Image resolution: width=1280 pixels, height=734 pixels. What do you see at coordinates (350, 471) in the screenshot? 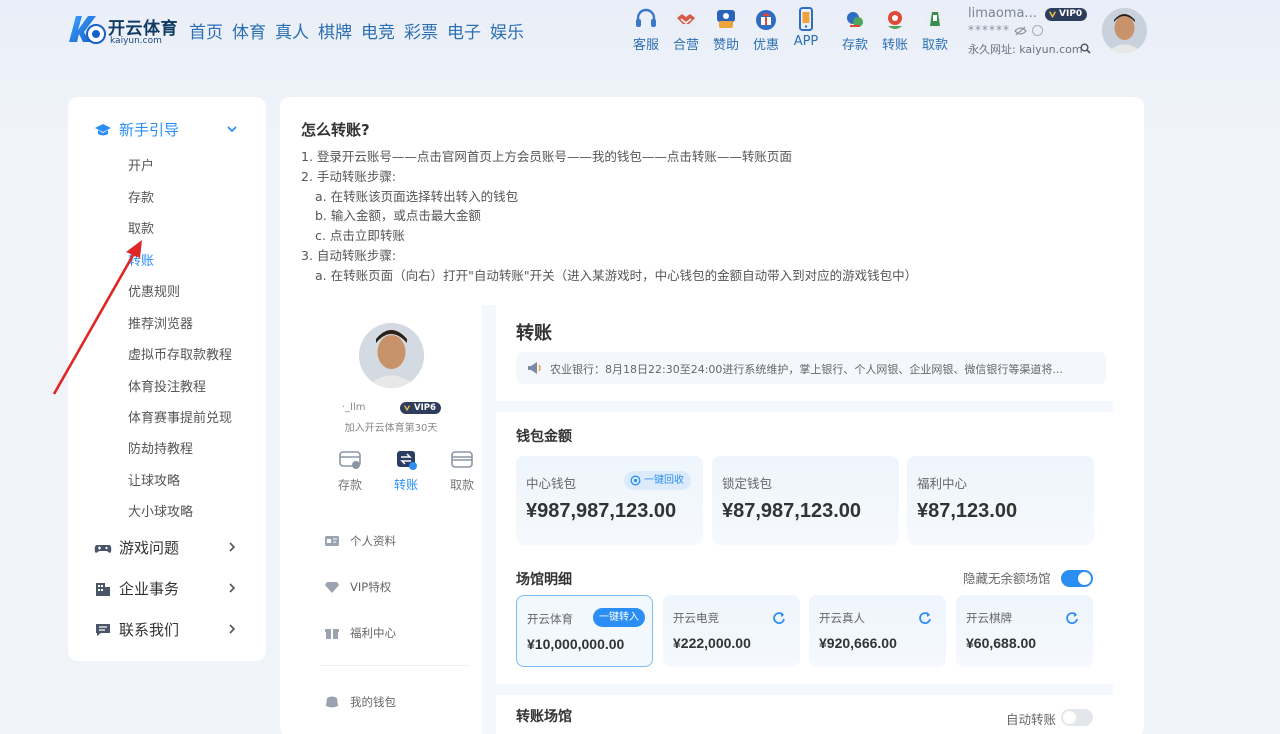
I see `profile-deposit-button: 存款` at bounding box center [350, 471].